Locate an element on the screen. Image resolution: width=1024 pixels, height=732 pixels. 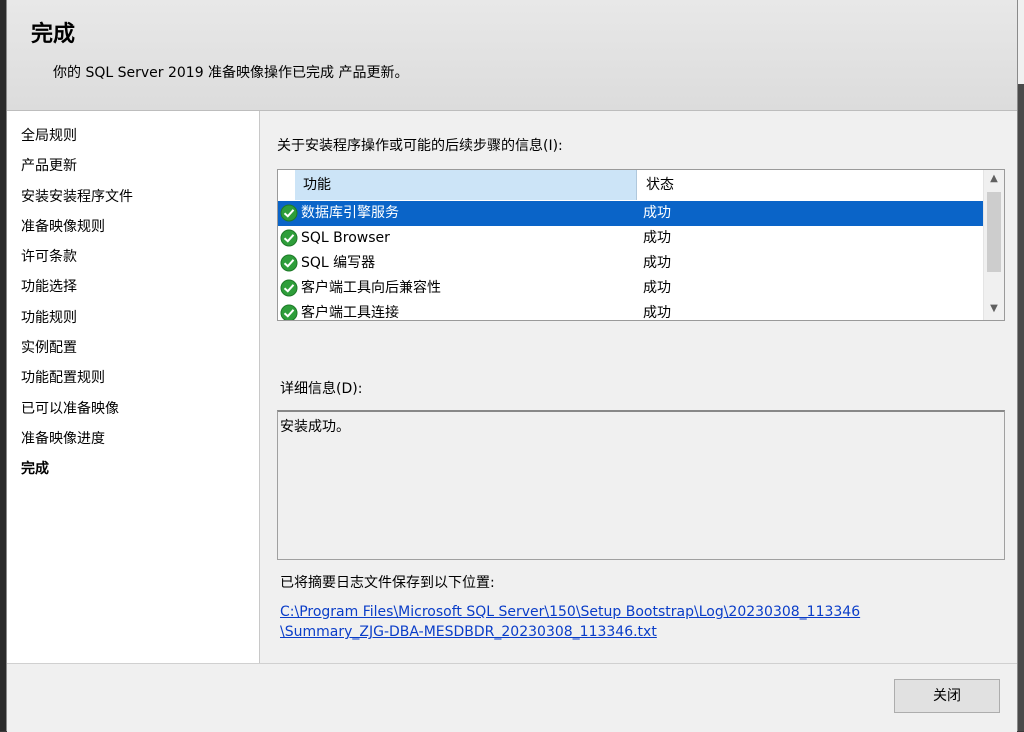
footer-bar: 关闭 is located at coordinates (512, 697).